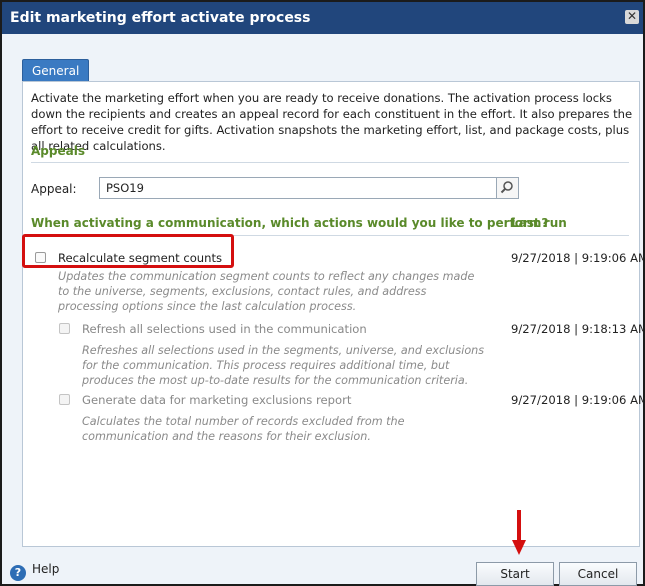  I want to click on appeals-header: Appeals, so click(330, 153).